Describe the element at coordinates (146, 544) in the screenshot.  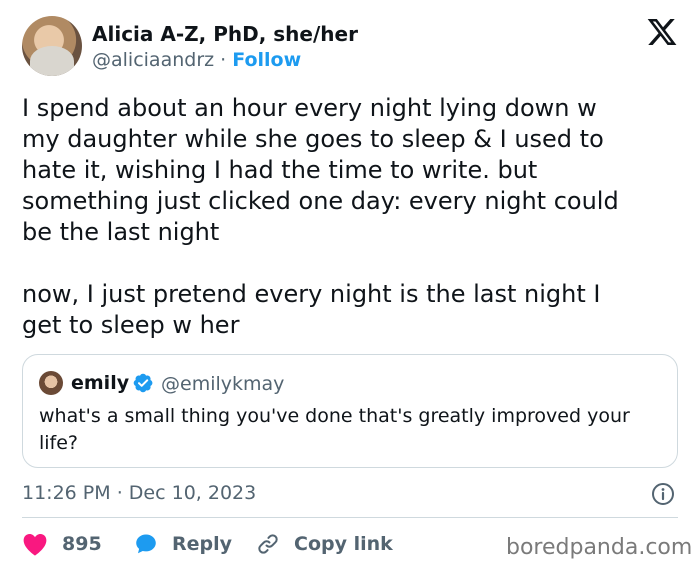
I see `reply-bubble-icon` at that location.